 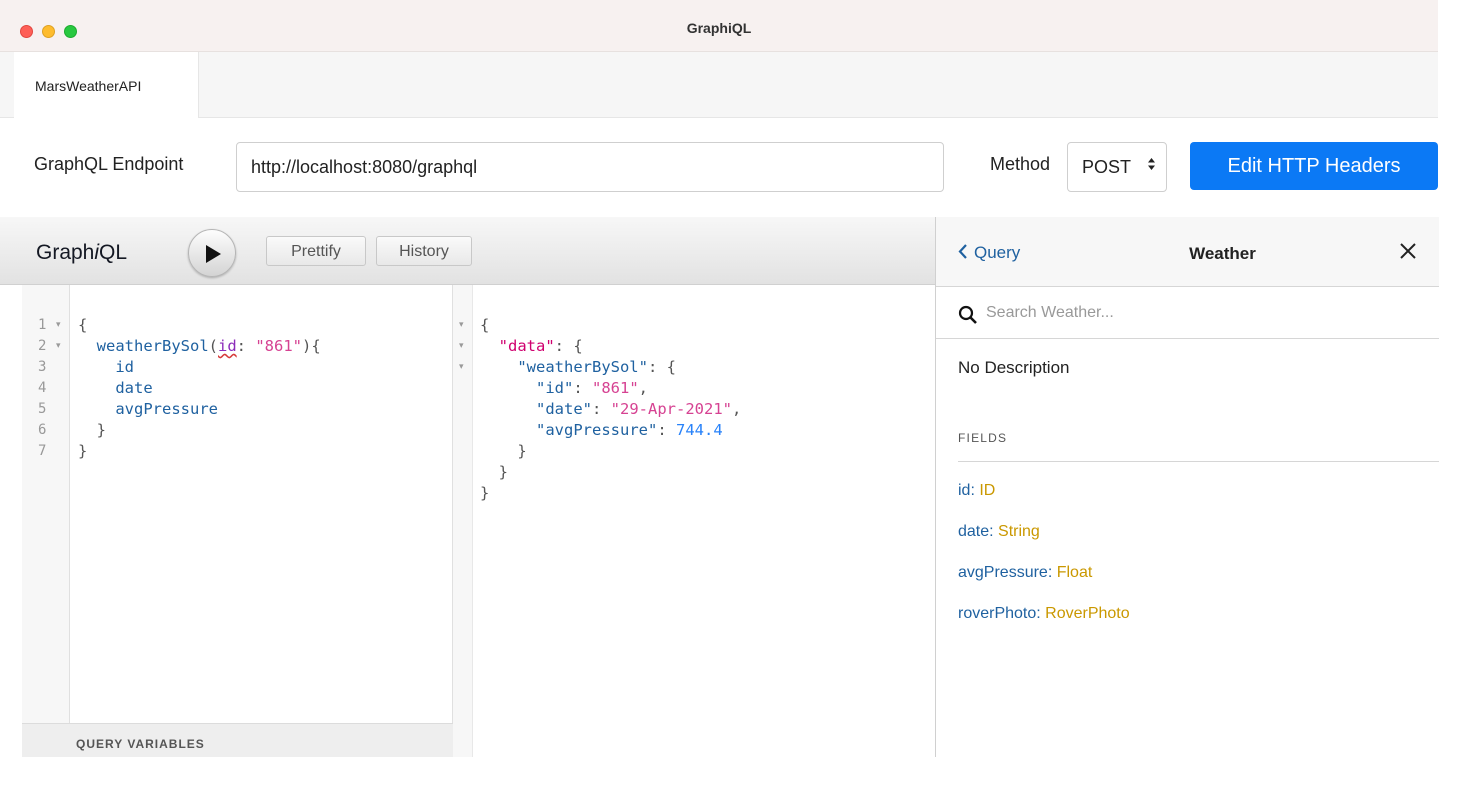 What do you see at coordinates (564, 409) in the screenshot?
I see `result-token: "date"` at bounding box center [564, 409].